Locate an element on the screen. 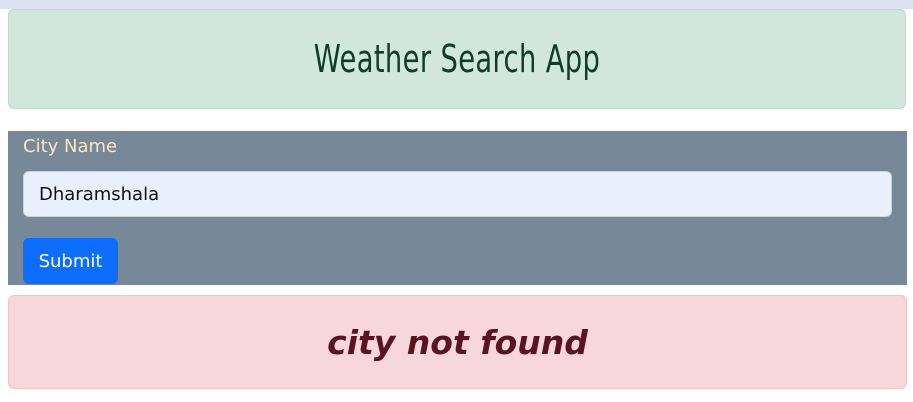  city-name-label: City Name is located at coordinates (70, 146).